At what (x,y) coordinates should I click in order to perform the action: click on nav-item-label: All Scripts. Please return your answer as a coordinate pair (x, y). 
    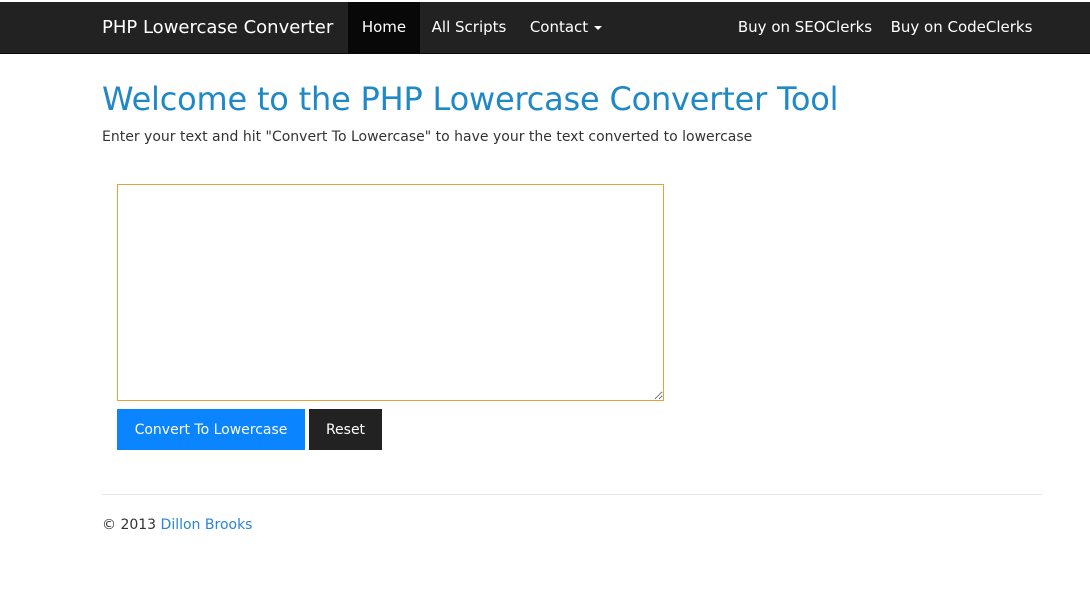
    Looking at the image, I should click on (469, 27).